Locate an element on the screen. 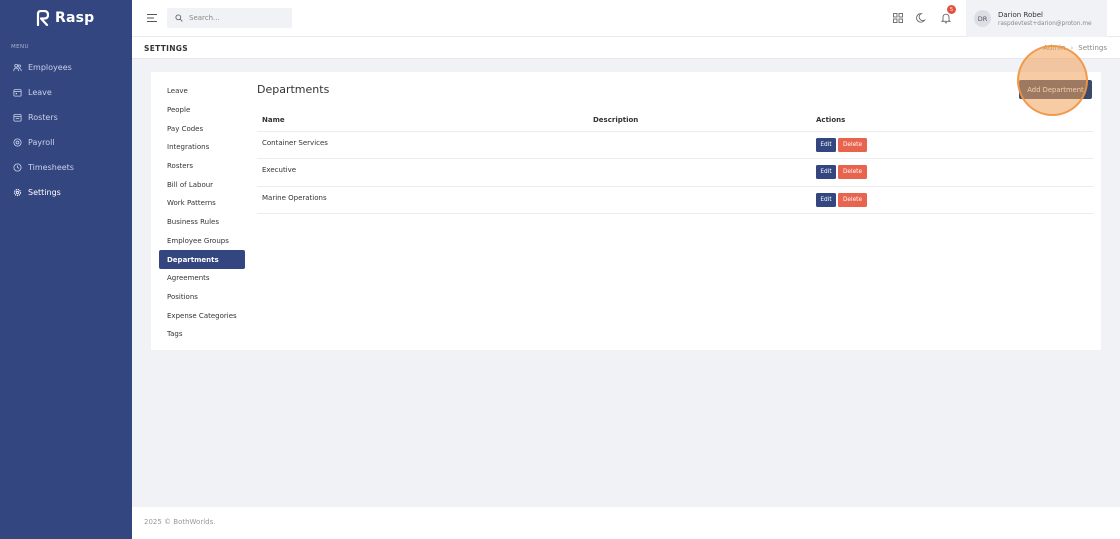 The height and width of the screenshot is (539, 1120). settings-nav-agreements: Agreements is located at coordinates (202, 278).